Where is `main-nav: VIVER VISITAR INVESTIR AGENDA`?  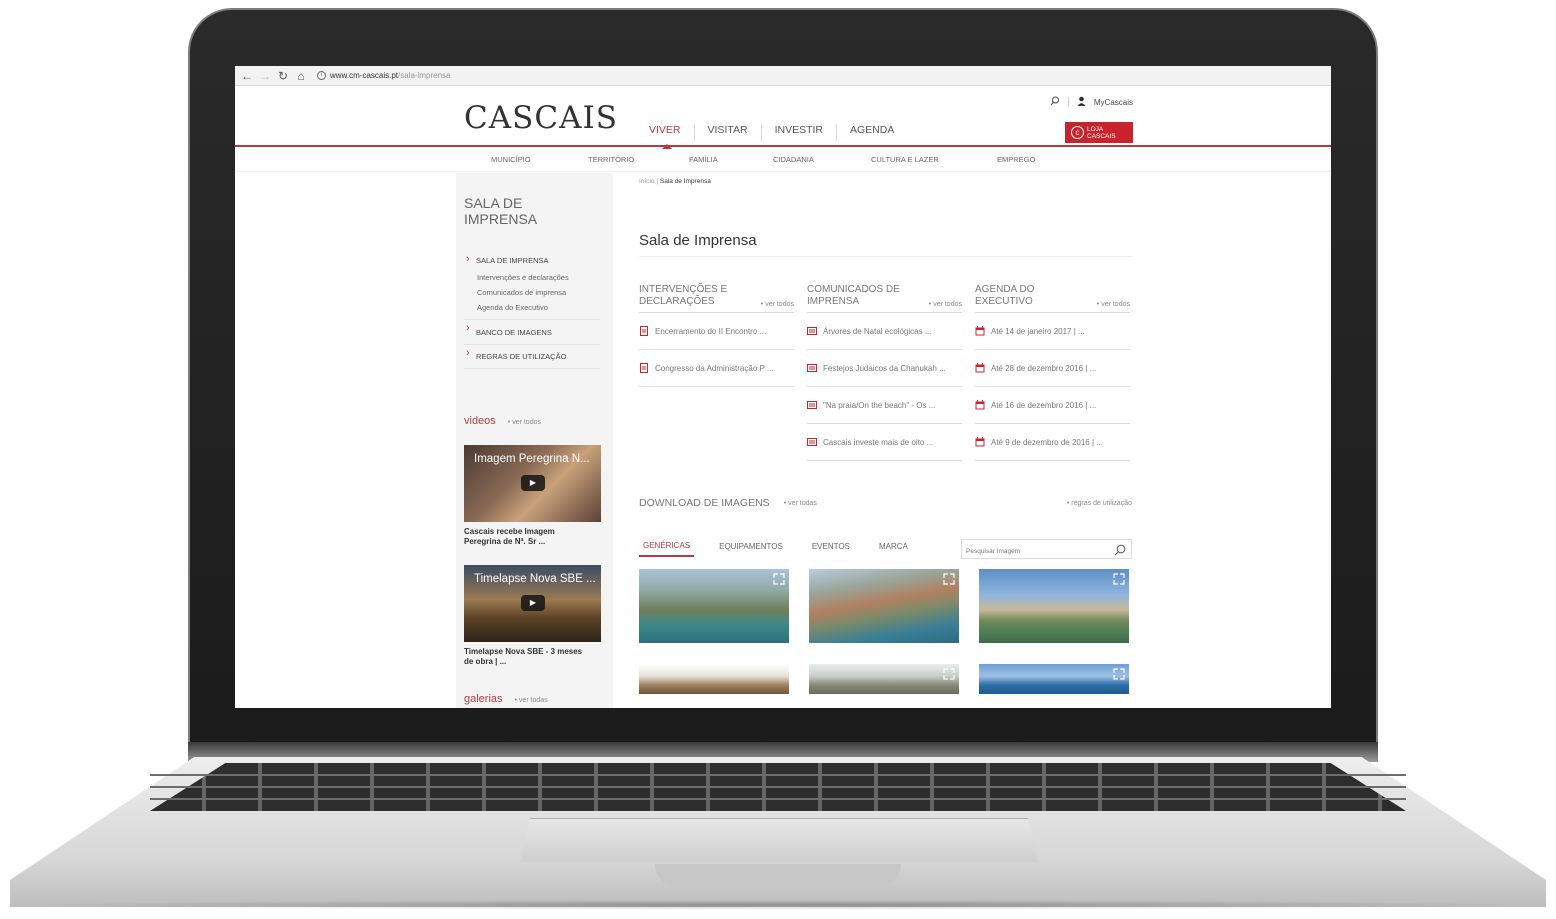
main-nav: VIVER VISITAR INVESTIR AGENDA is located at coordinates (774, 136).